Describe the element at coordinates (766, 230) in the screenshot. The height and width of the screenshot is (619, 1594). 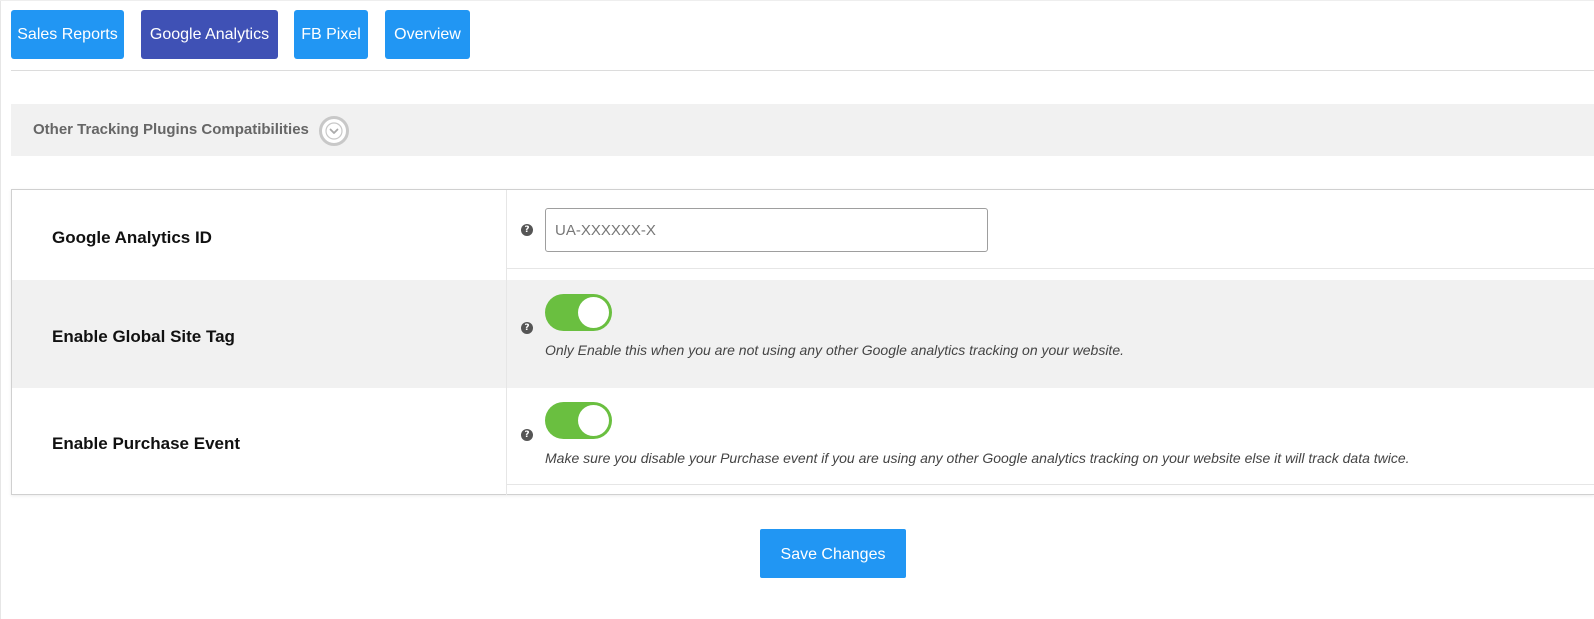
I see `google-analytics-id-input` at that location.